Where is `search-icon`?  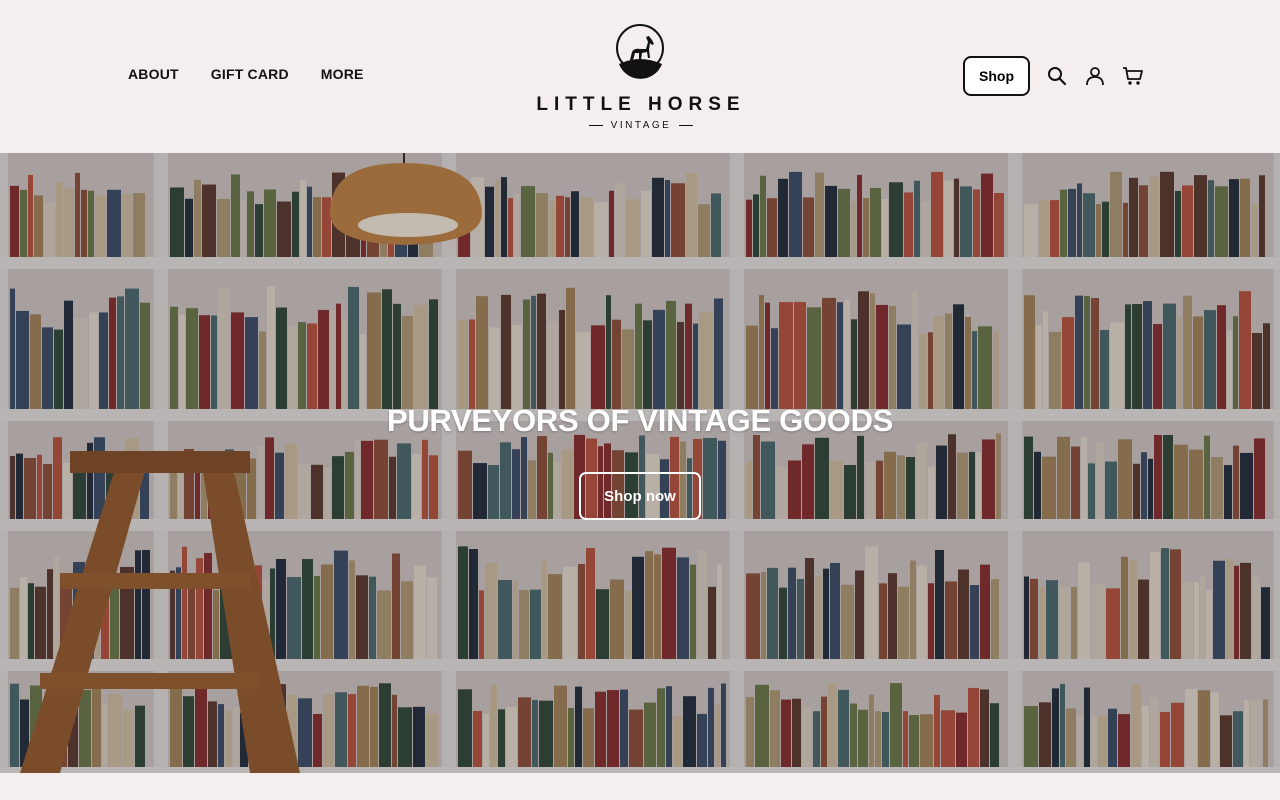
search-icon is located at coordinates (1057, 76).